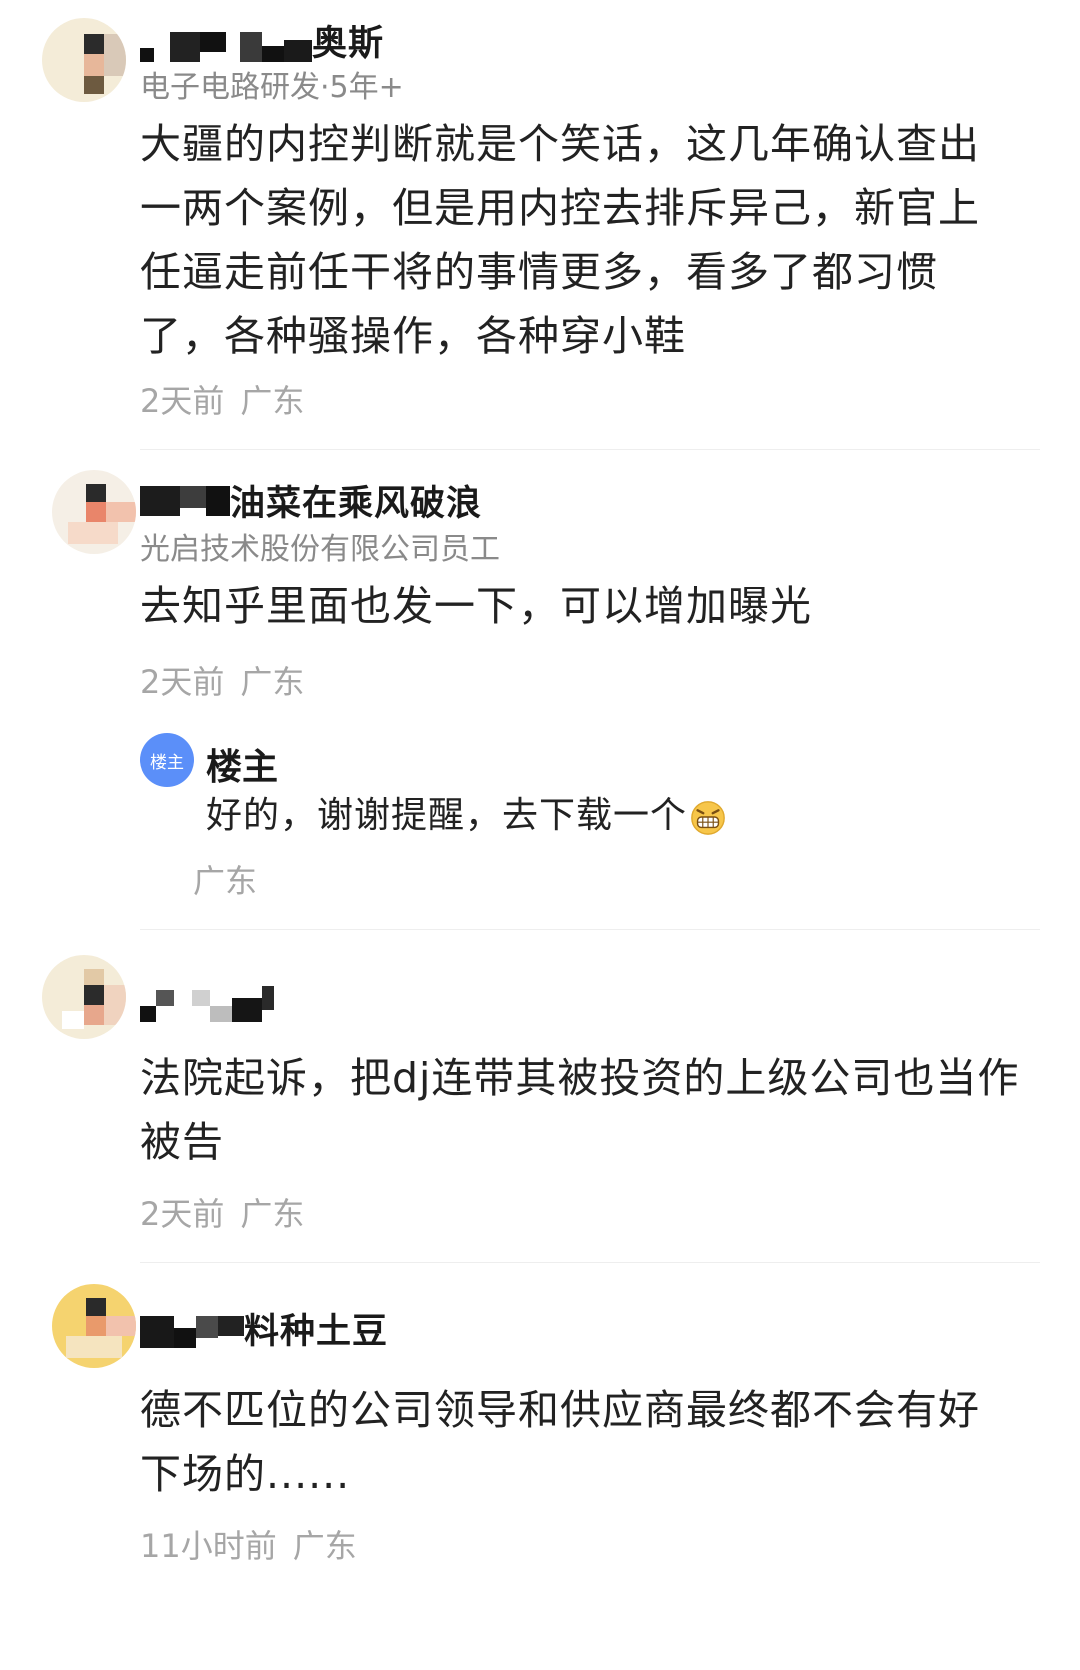 This screenshot has width=1080, height=1670. Describe the element at coordinates (272, 87) in the screenshot. I see `user-subtitle: 电子电路研发·5年+` at that location.